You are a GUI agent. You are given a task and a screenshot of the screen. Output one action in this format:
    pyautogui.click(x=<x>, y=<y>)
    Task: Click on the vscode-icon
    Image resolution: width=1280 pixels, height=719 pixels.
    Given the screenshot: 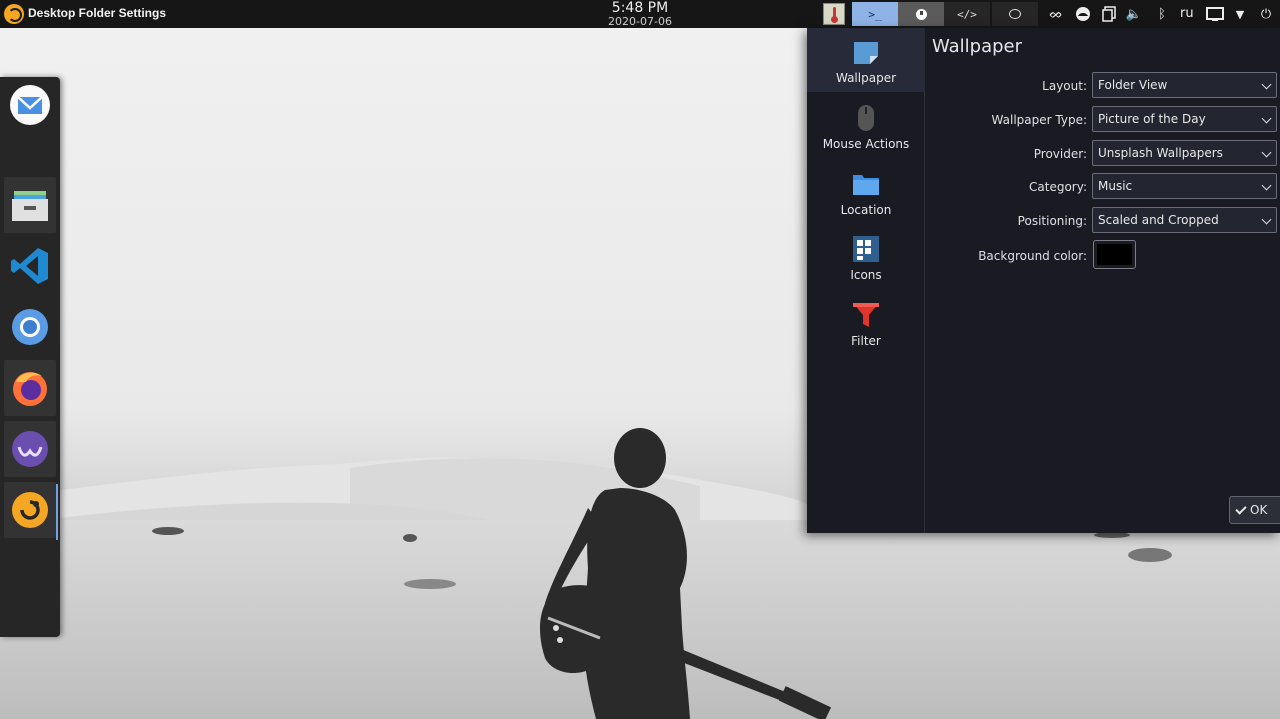 What is the action you would take?
    pyautogui.click(x=29, y=266)
    